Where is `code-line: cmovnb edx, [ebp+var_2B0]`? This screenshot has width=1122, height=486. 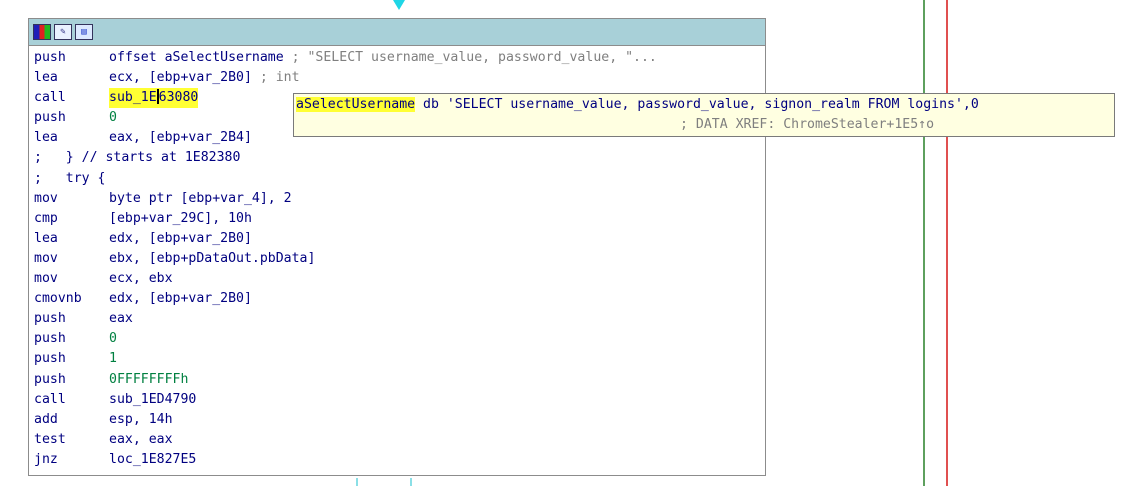 code-line: cmovnb edx, [ebp+var_2B0] is located at coordinates (399, 299).